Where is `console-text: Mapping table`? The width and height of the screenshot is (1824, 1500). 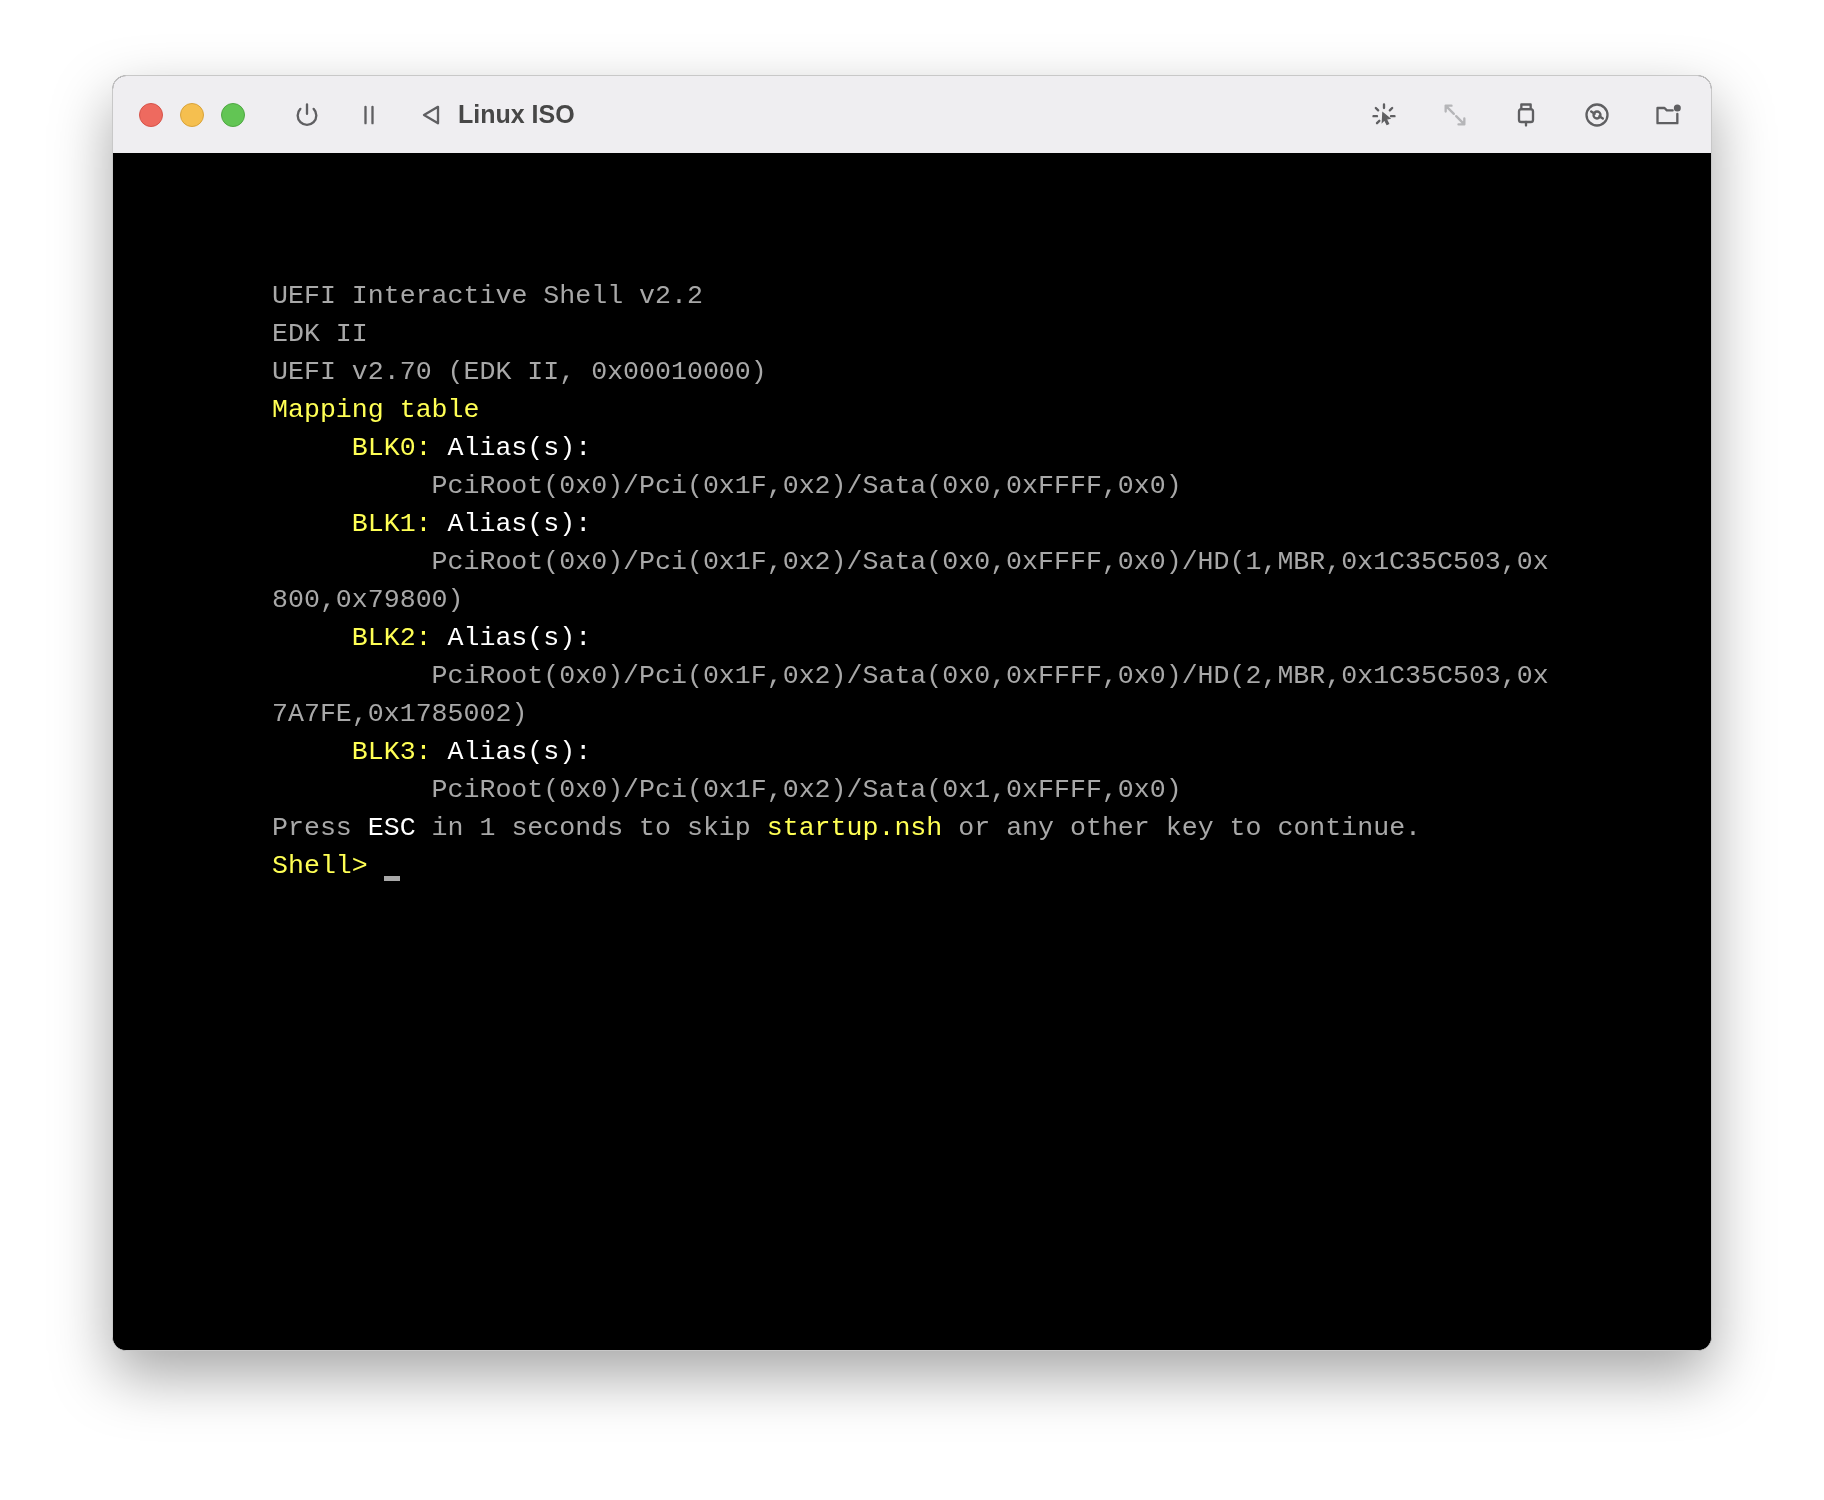 console-text: Mapping table is located at coordinates (376, 410).